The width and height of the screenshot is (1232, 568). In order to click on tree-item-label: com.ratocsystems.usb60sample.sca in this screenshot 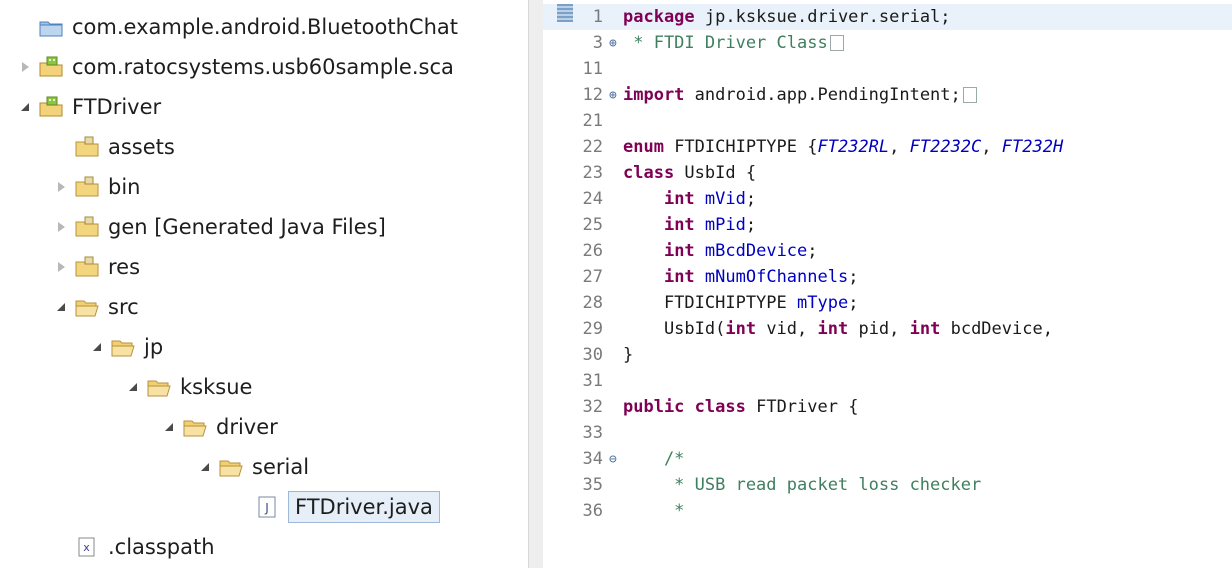, I will do `click(263, 67)`.